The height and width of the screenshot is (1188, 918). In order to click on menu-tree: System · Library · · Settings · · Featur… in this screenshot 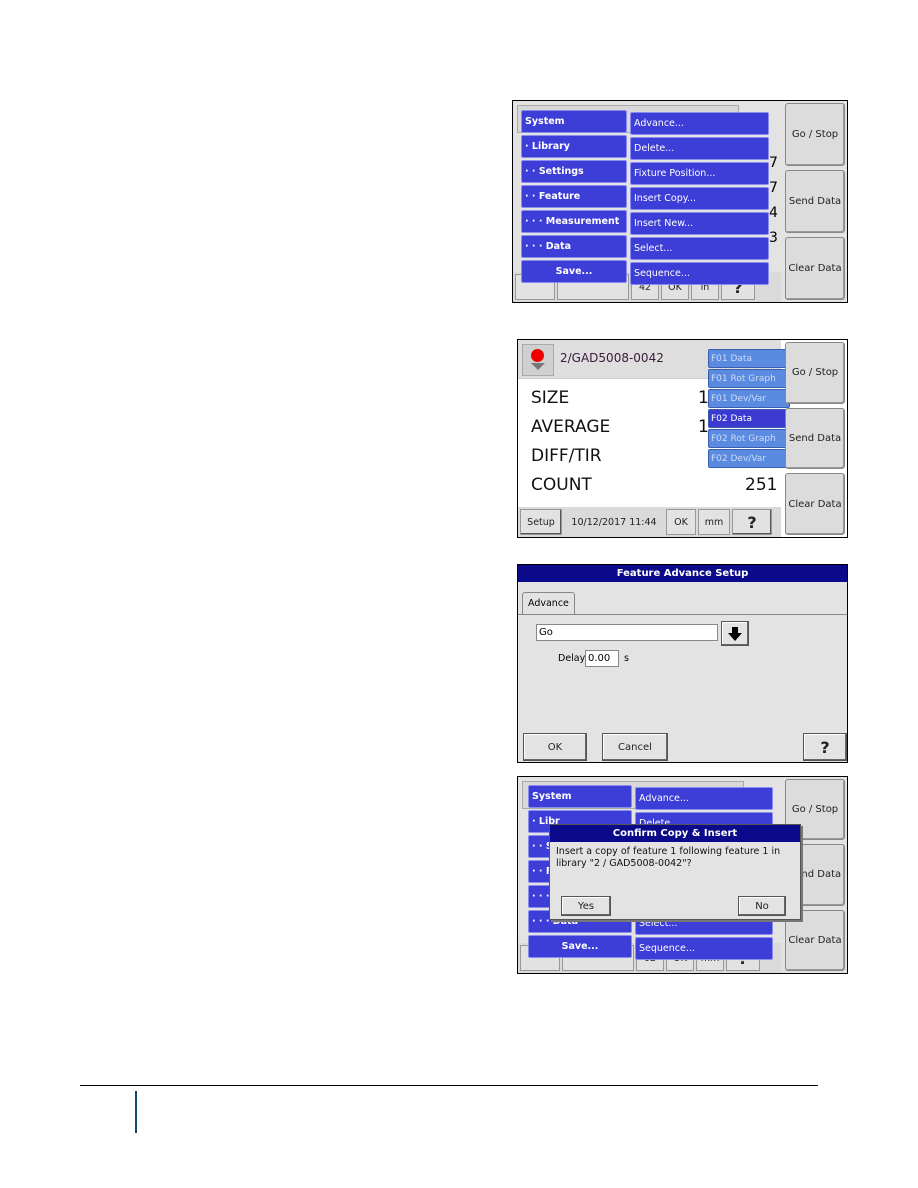, I will do `click(574, 196)`.